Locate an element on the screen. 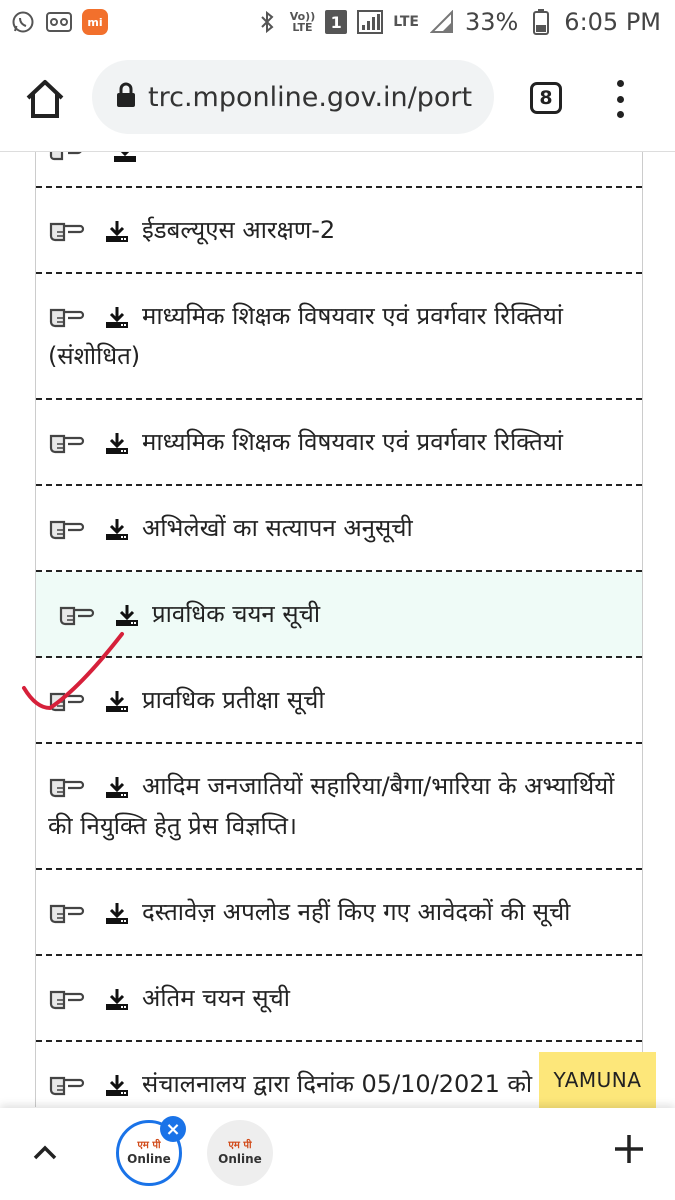  volte-indicator: Vo)) LTE is located at coordinates (303, 22).